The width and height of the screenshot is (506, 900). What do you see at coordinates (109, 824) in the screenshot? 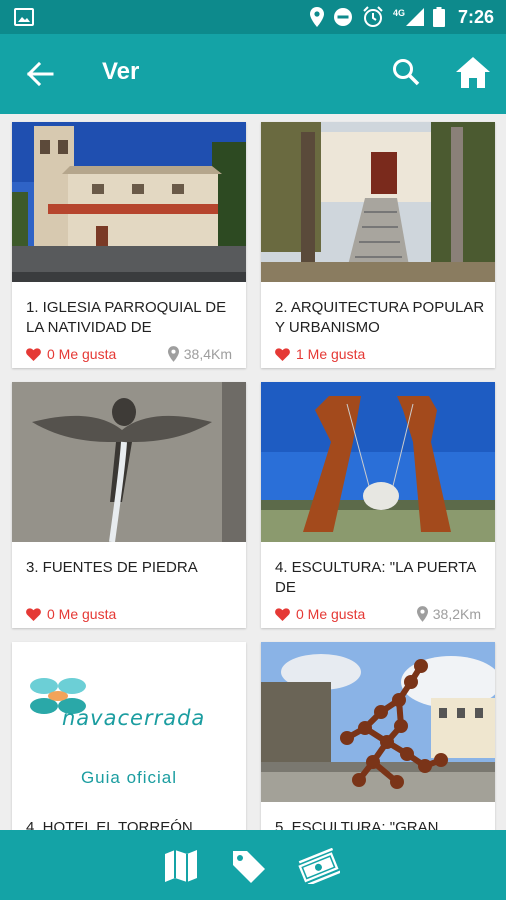
I see `place-title: 4. HOTEL EL TORREÓN` at bounding box center [109, 824].